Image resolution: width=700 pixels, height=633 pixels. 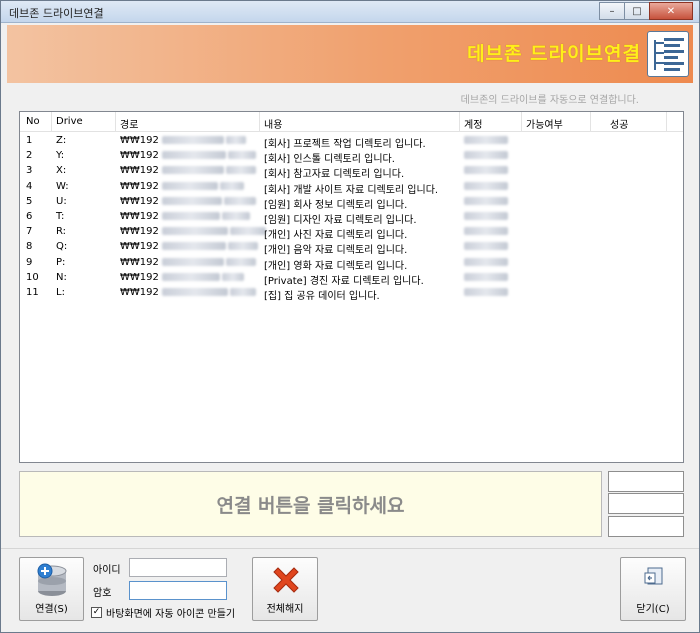 What do you see at coordinates (60, 292) in the screenshot?
I see `cell-drive: L:` at bounding box center [60, 292].